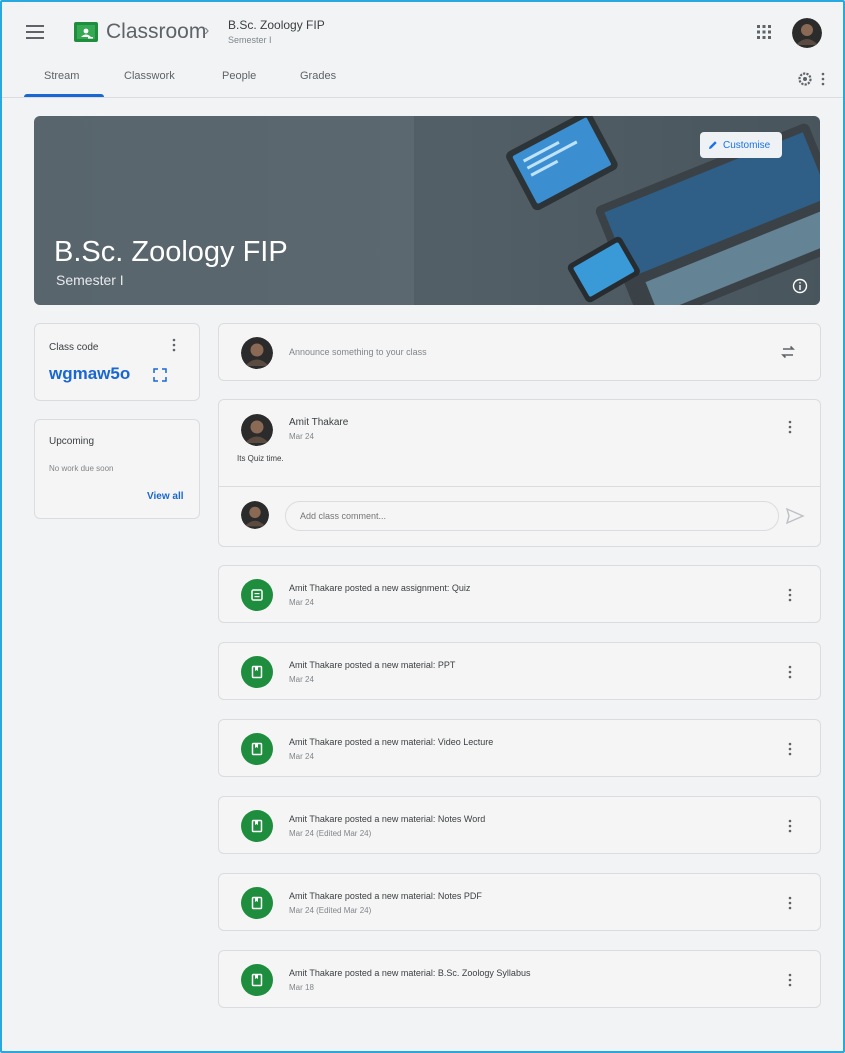 This screenshot has width=845, height=1053. Describe the element at coordinates (372, 665) in the screenshot. I see `stream-item-title: Amit Thakare posted a new material: PPT` at that location.